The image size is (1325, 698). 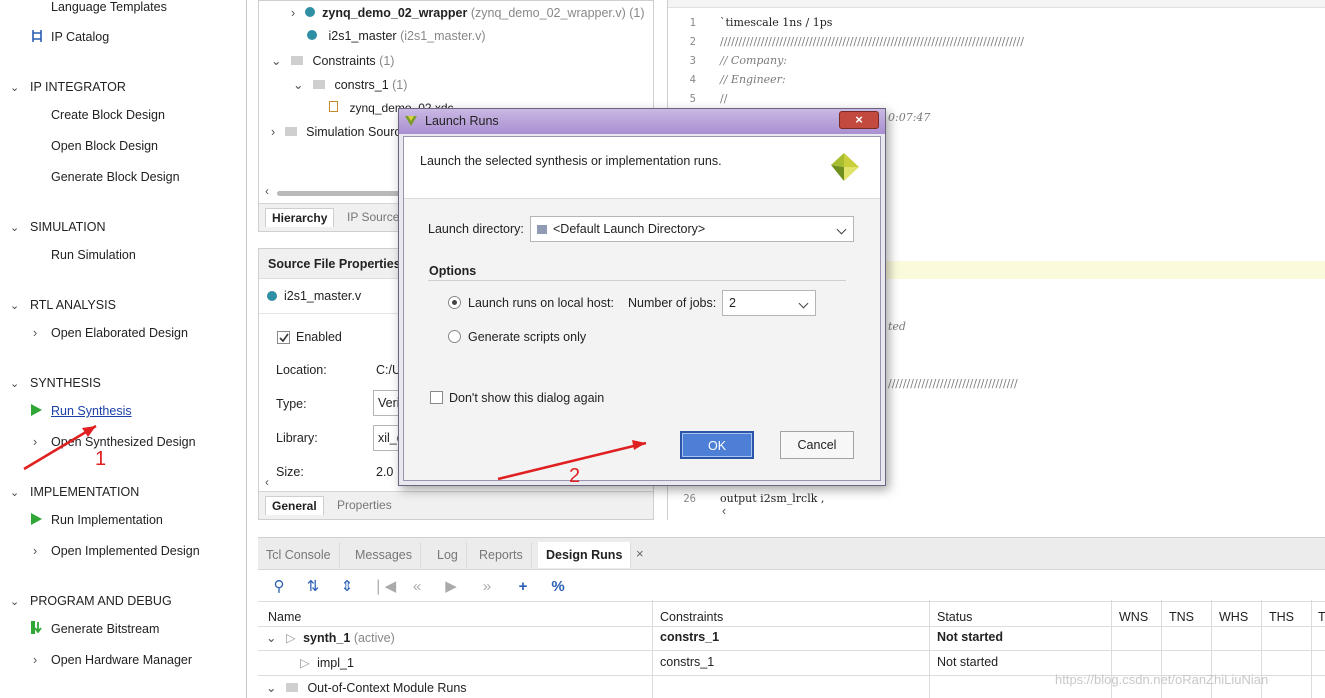 I want to click on launch-directory-select: <Default Launch Directory>, so click(x=692, y=229).